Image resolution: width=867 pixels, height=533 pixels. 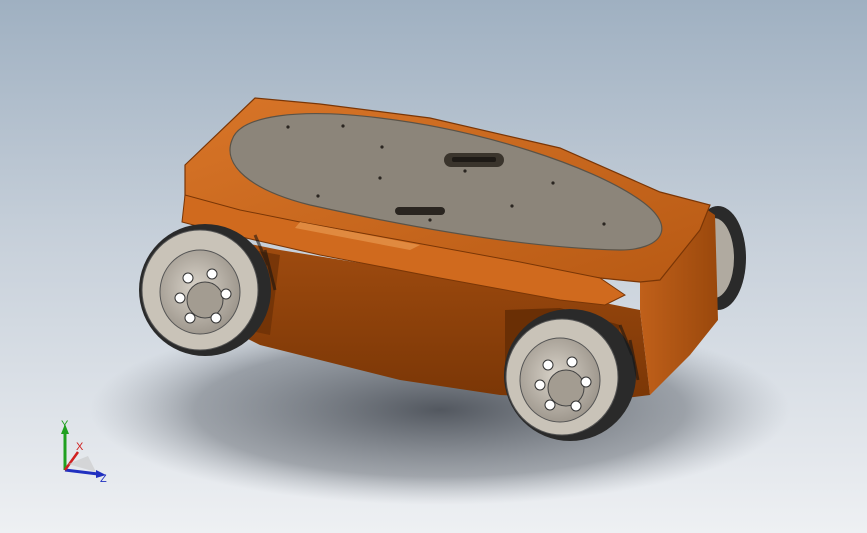 I want to click on y-axis-label: Y, so click(x=65, y=425).